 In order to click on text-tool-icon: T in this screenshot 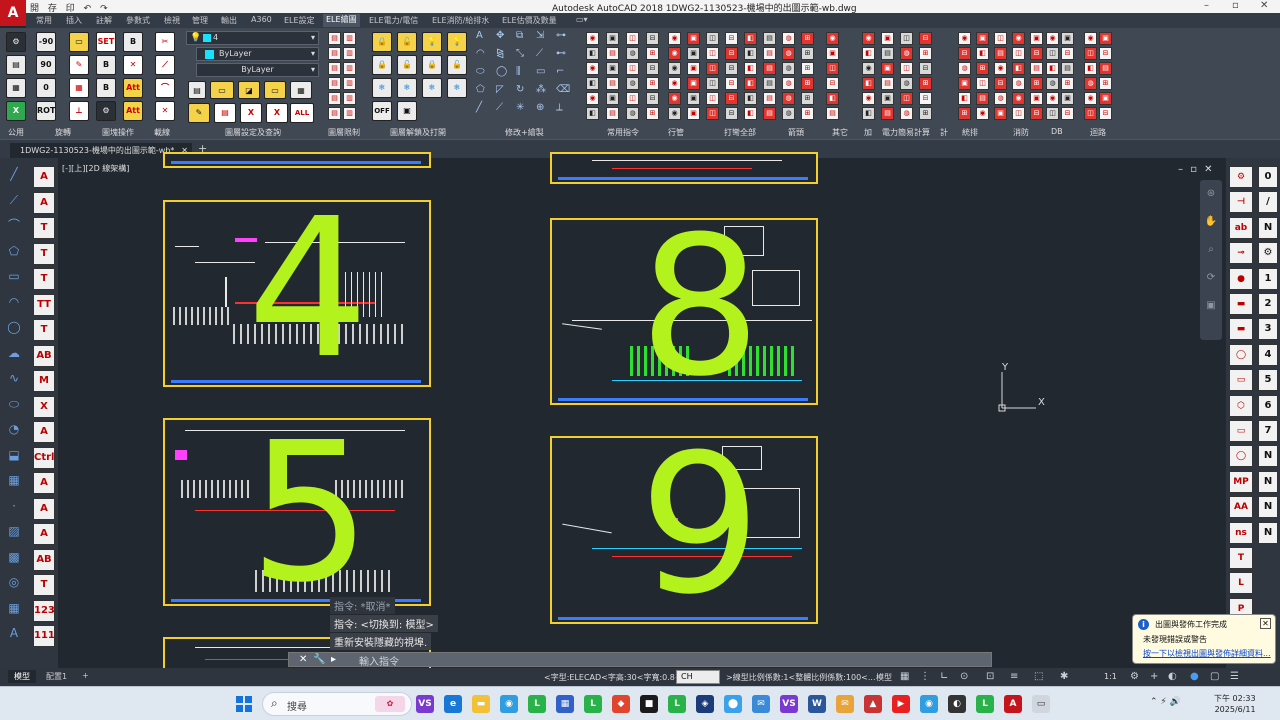, I will do `click(44, 253)`.